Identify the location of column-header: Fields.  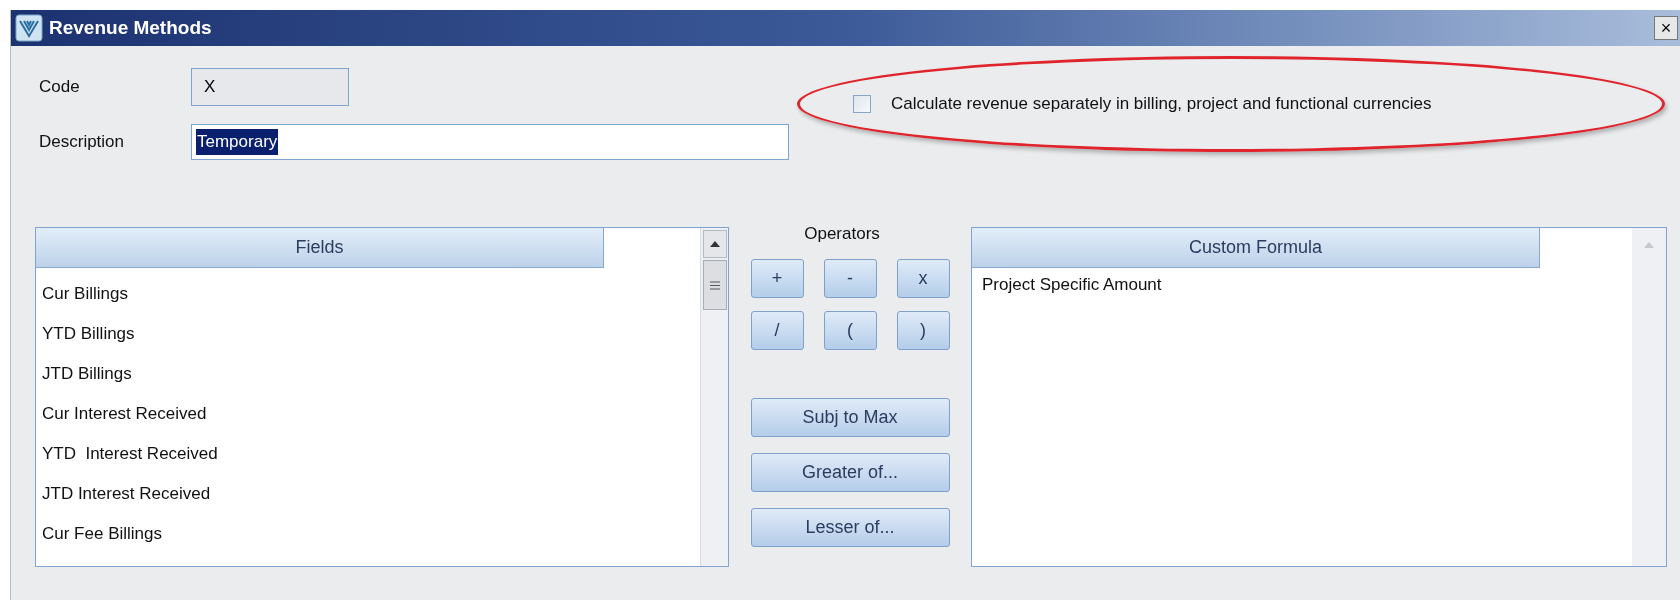
(320, 248).